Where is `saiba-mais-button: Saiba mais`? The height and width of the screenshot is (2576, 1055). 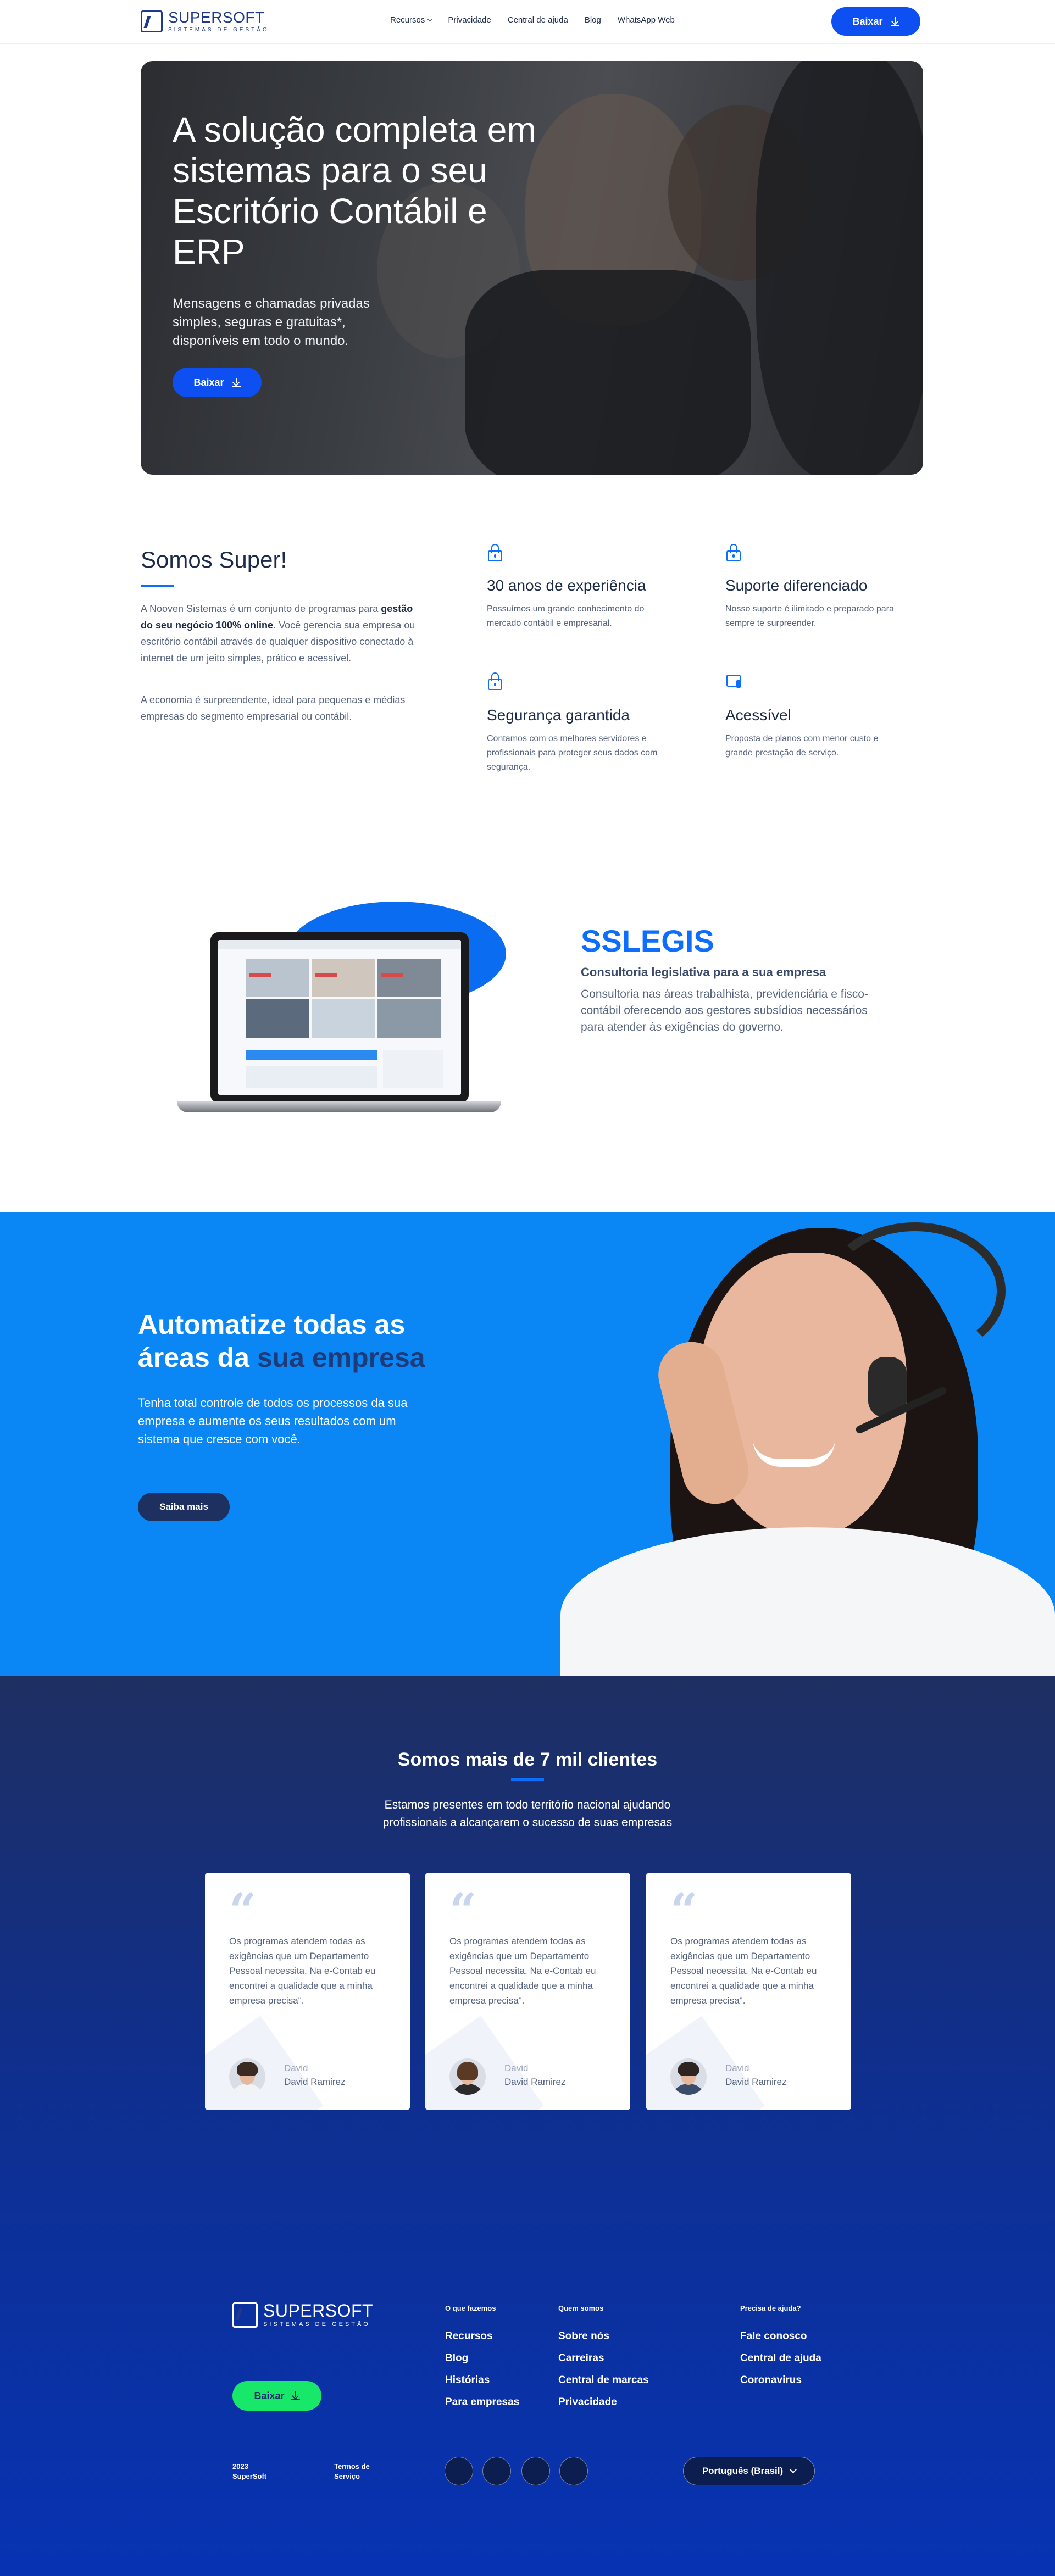 saiba-mais-button: Saiba mais is located at coordinates (184, 1507).